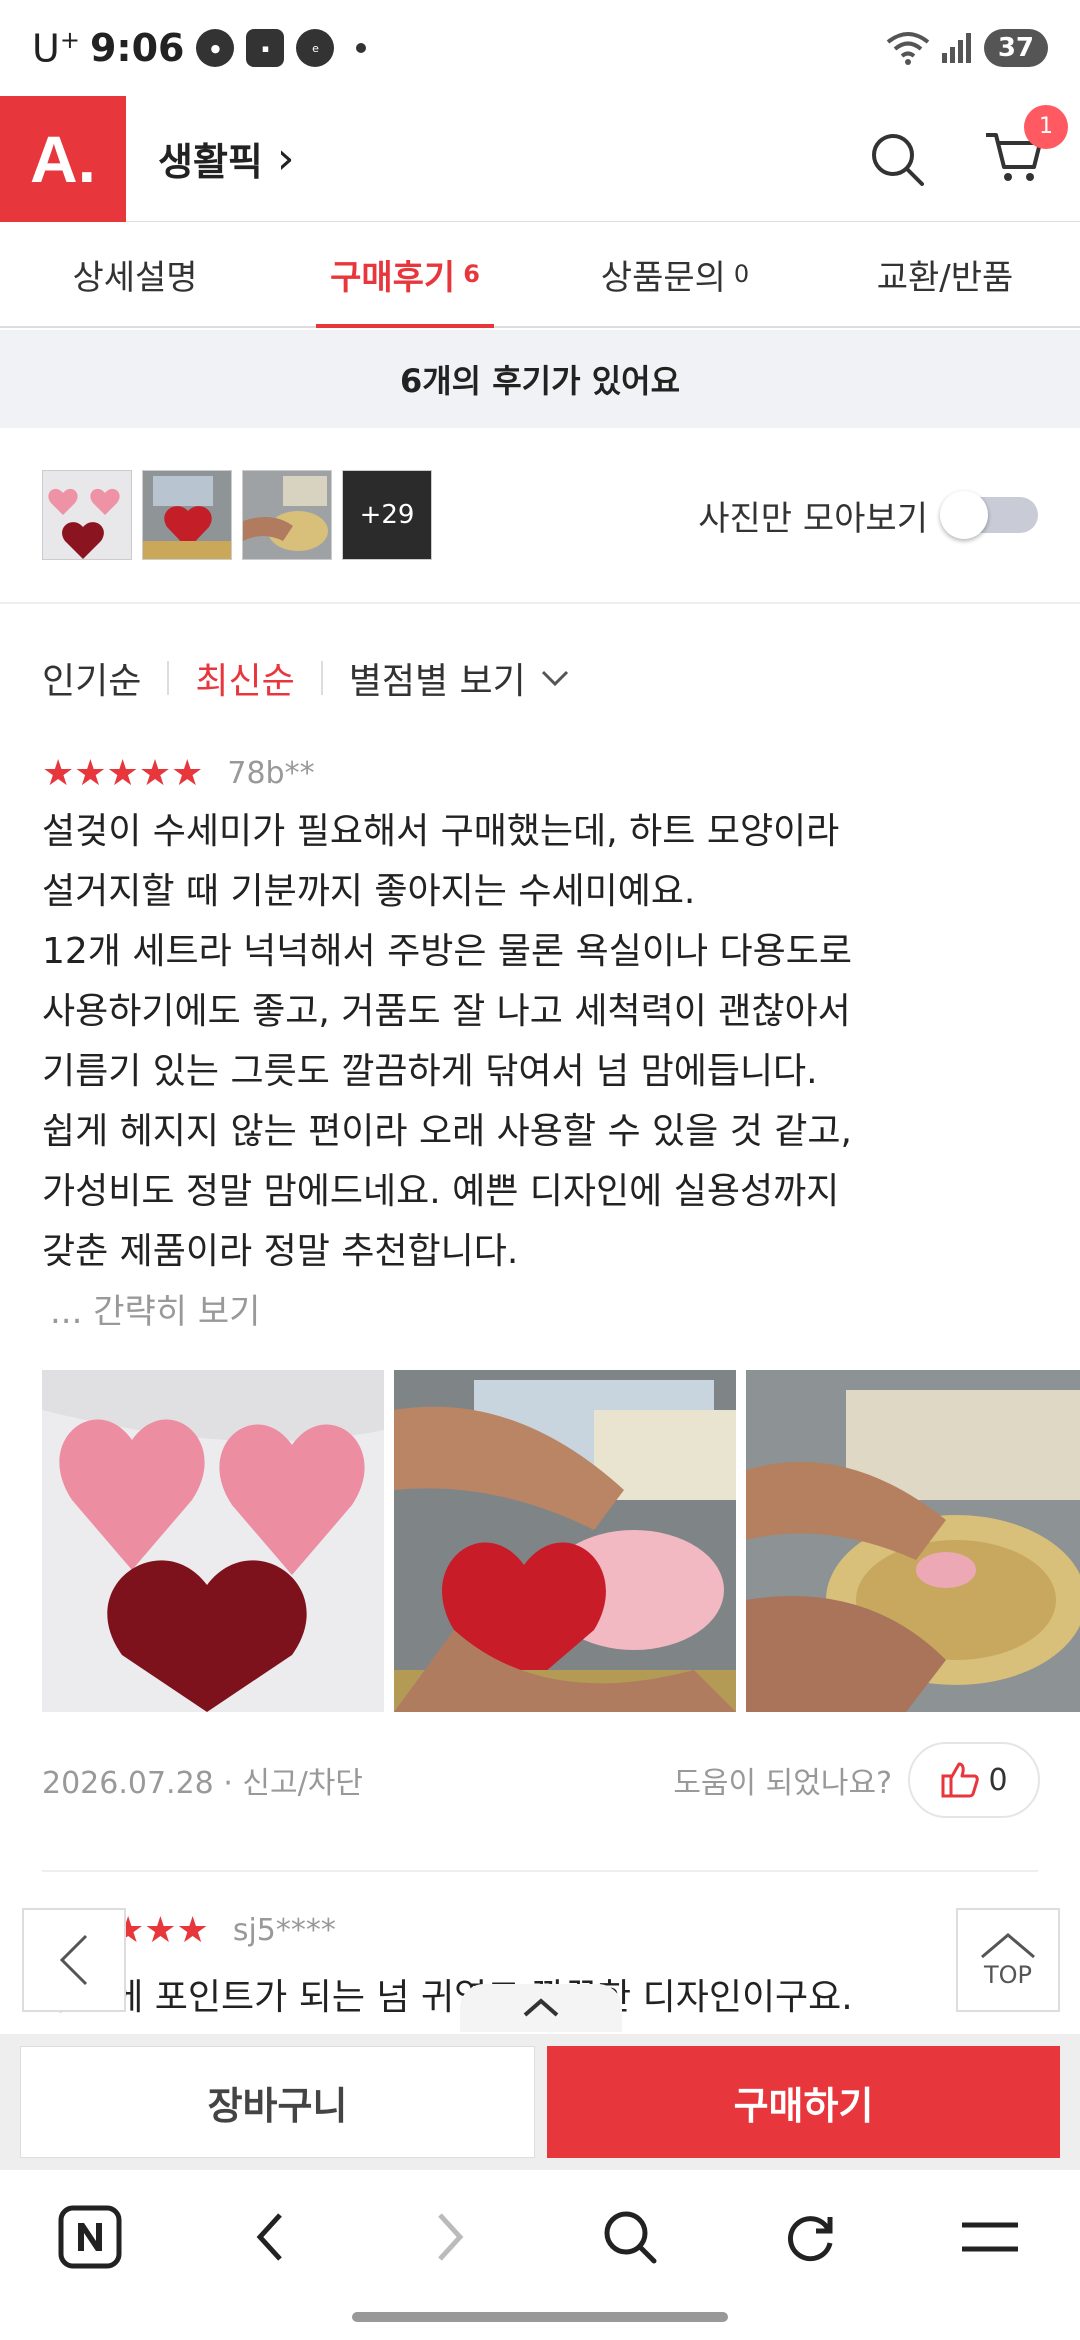 This screenshot has width=1080, height=2340. I want to click on carrier-label: U+, so click(56, 48).